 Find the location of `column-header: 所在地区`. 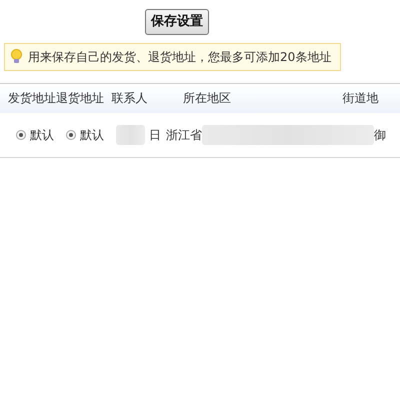

column-header: 所在地区 is located at coordinates (207, 98).